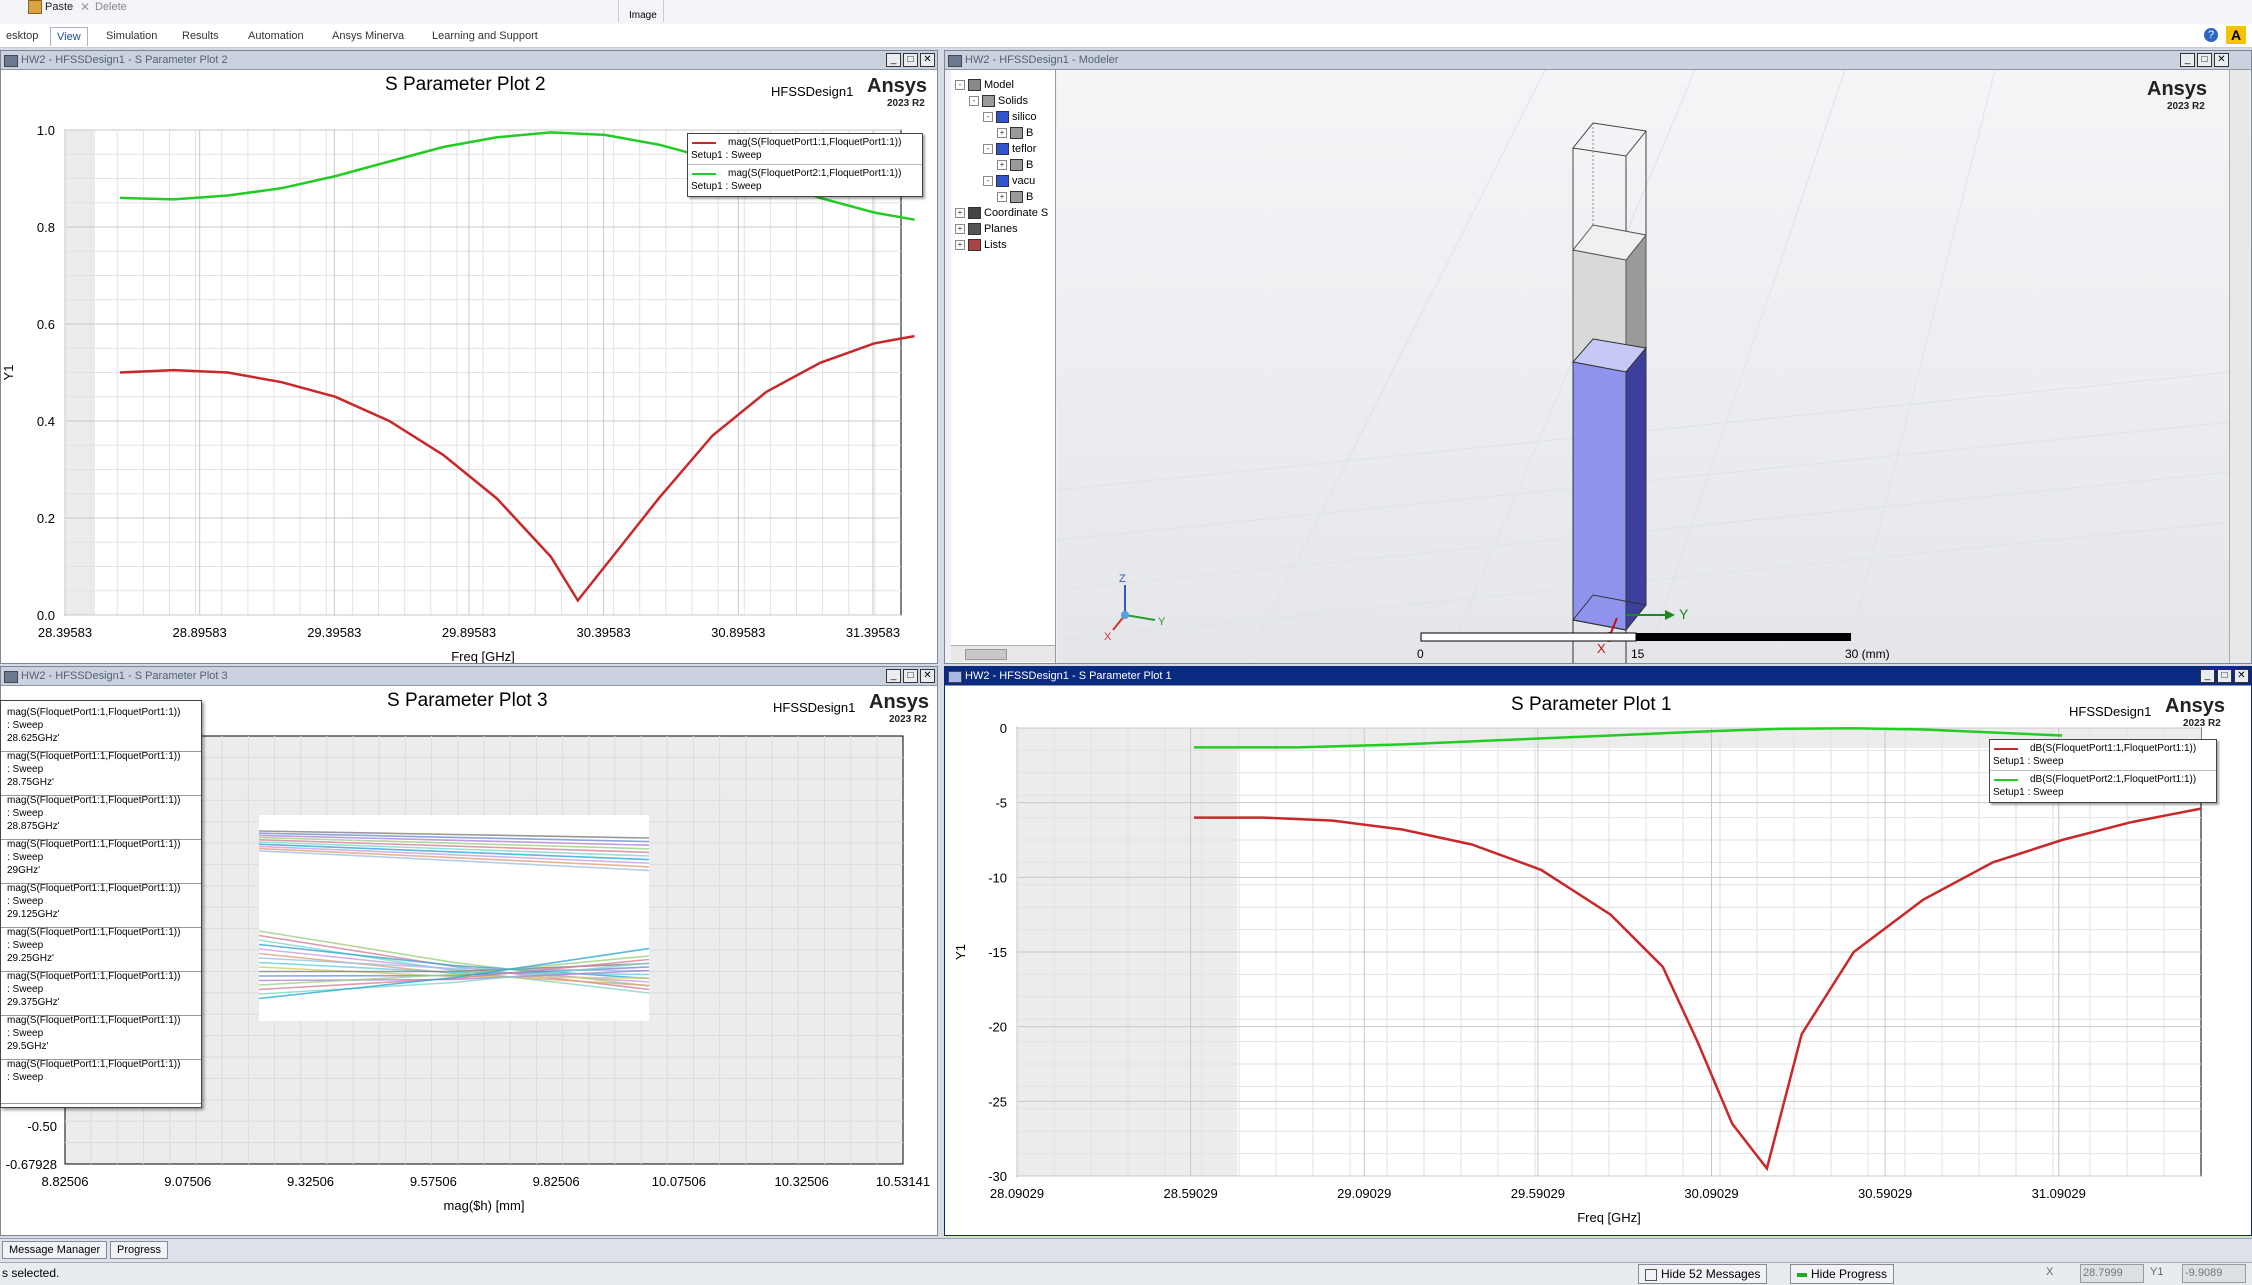 The height and width of the screenshot is (1285, 2252). Describe the element at coordinates (55, 1250) in the screenshot. I see `message-manager-tab: Message Manager` at that location.